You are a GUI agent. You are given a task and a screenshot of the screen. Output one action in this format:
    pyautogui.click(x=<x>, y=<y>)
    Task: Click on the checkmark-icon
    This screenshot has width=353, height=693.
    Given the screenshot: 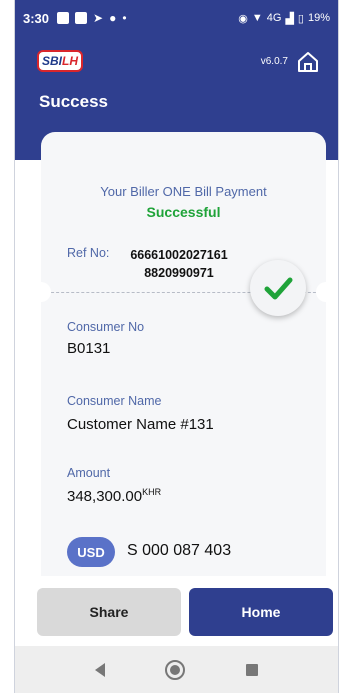 What is the action you would take?
    pyautogui.click(x=278, y=288)
    